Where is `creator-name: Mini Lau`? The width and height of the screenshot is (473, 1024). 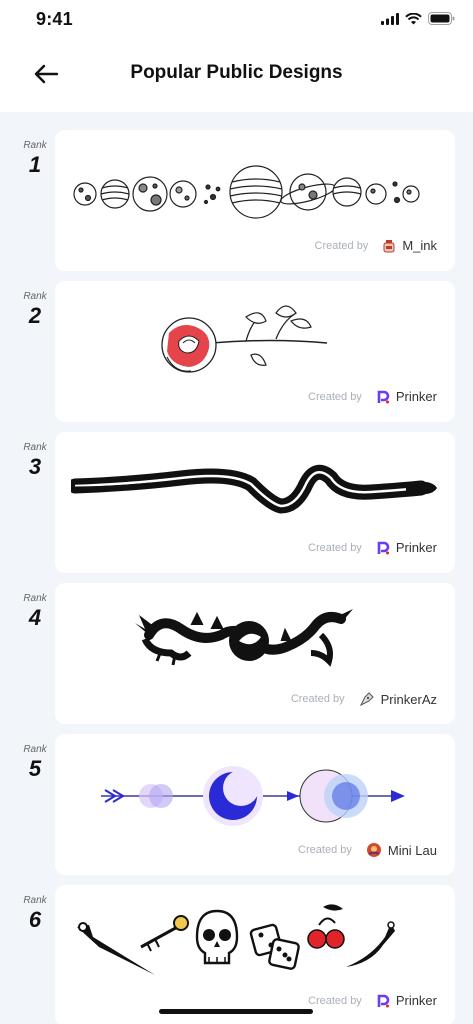
creator-name: Mini Lau is located at coordinates (412, 850).